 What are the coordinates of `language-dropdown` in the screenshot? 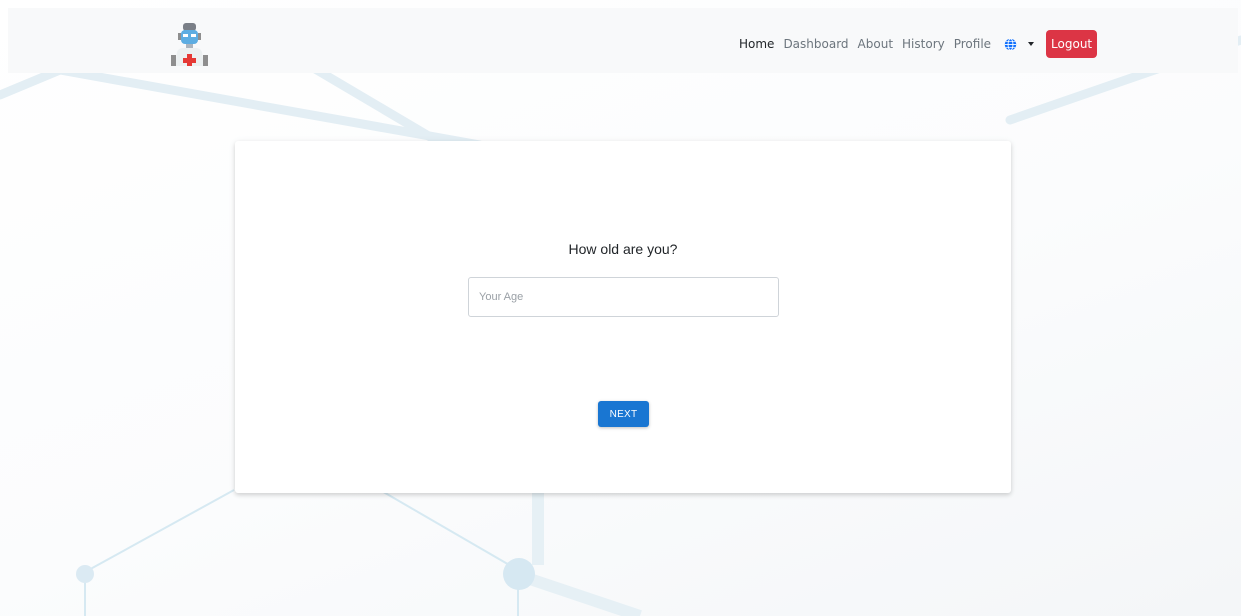 It's located at (1019, 44).